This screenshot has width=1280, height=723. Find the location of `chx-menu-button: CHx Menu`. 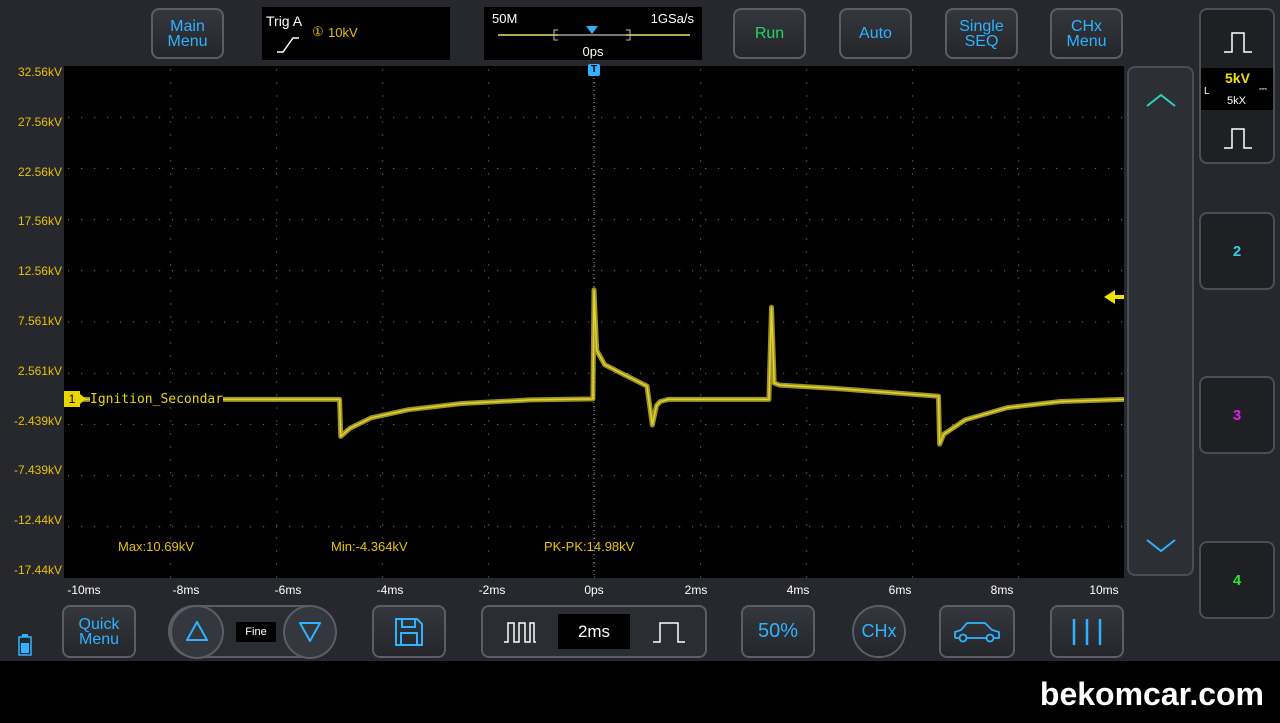

chx-menu-button: CHx Menu is located at coordinates (1086, 33).